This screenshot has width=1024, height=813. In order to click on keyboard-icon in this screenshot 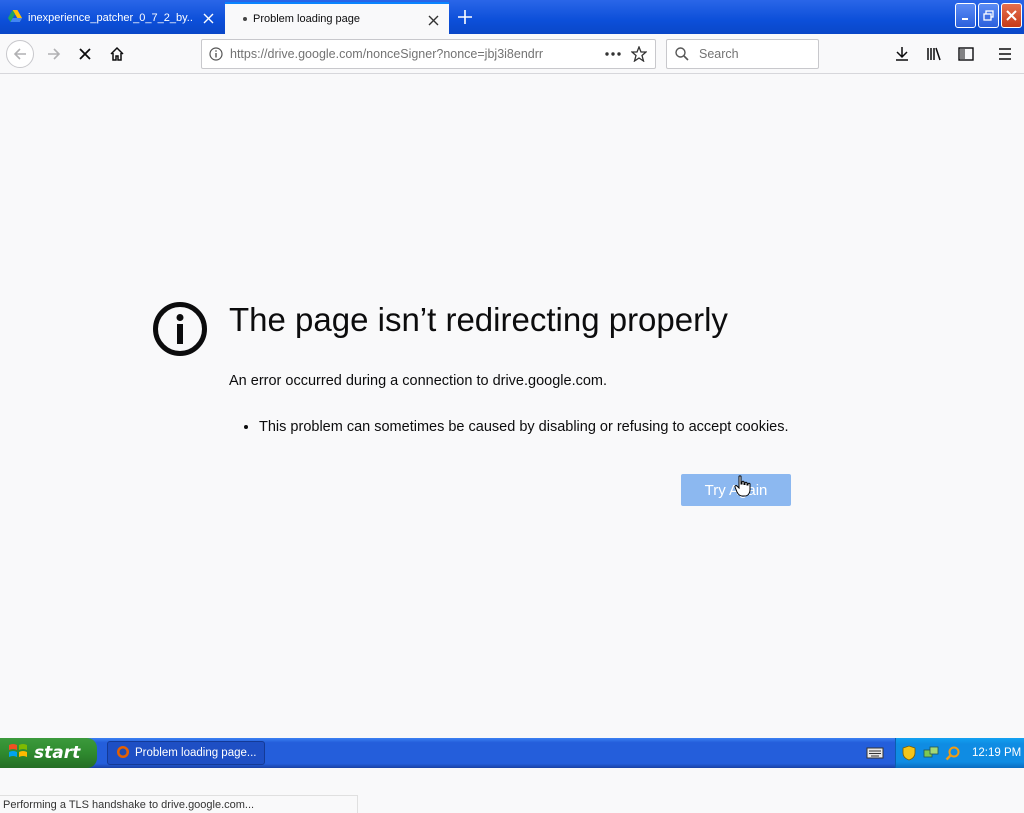, I will do `click(875, 753)`.